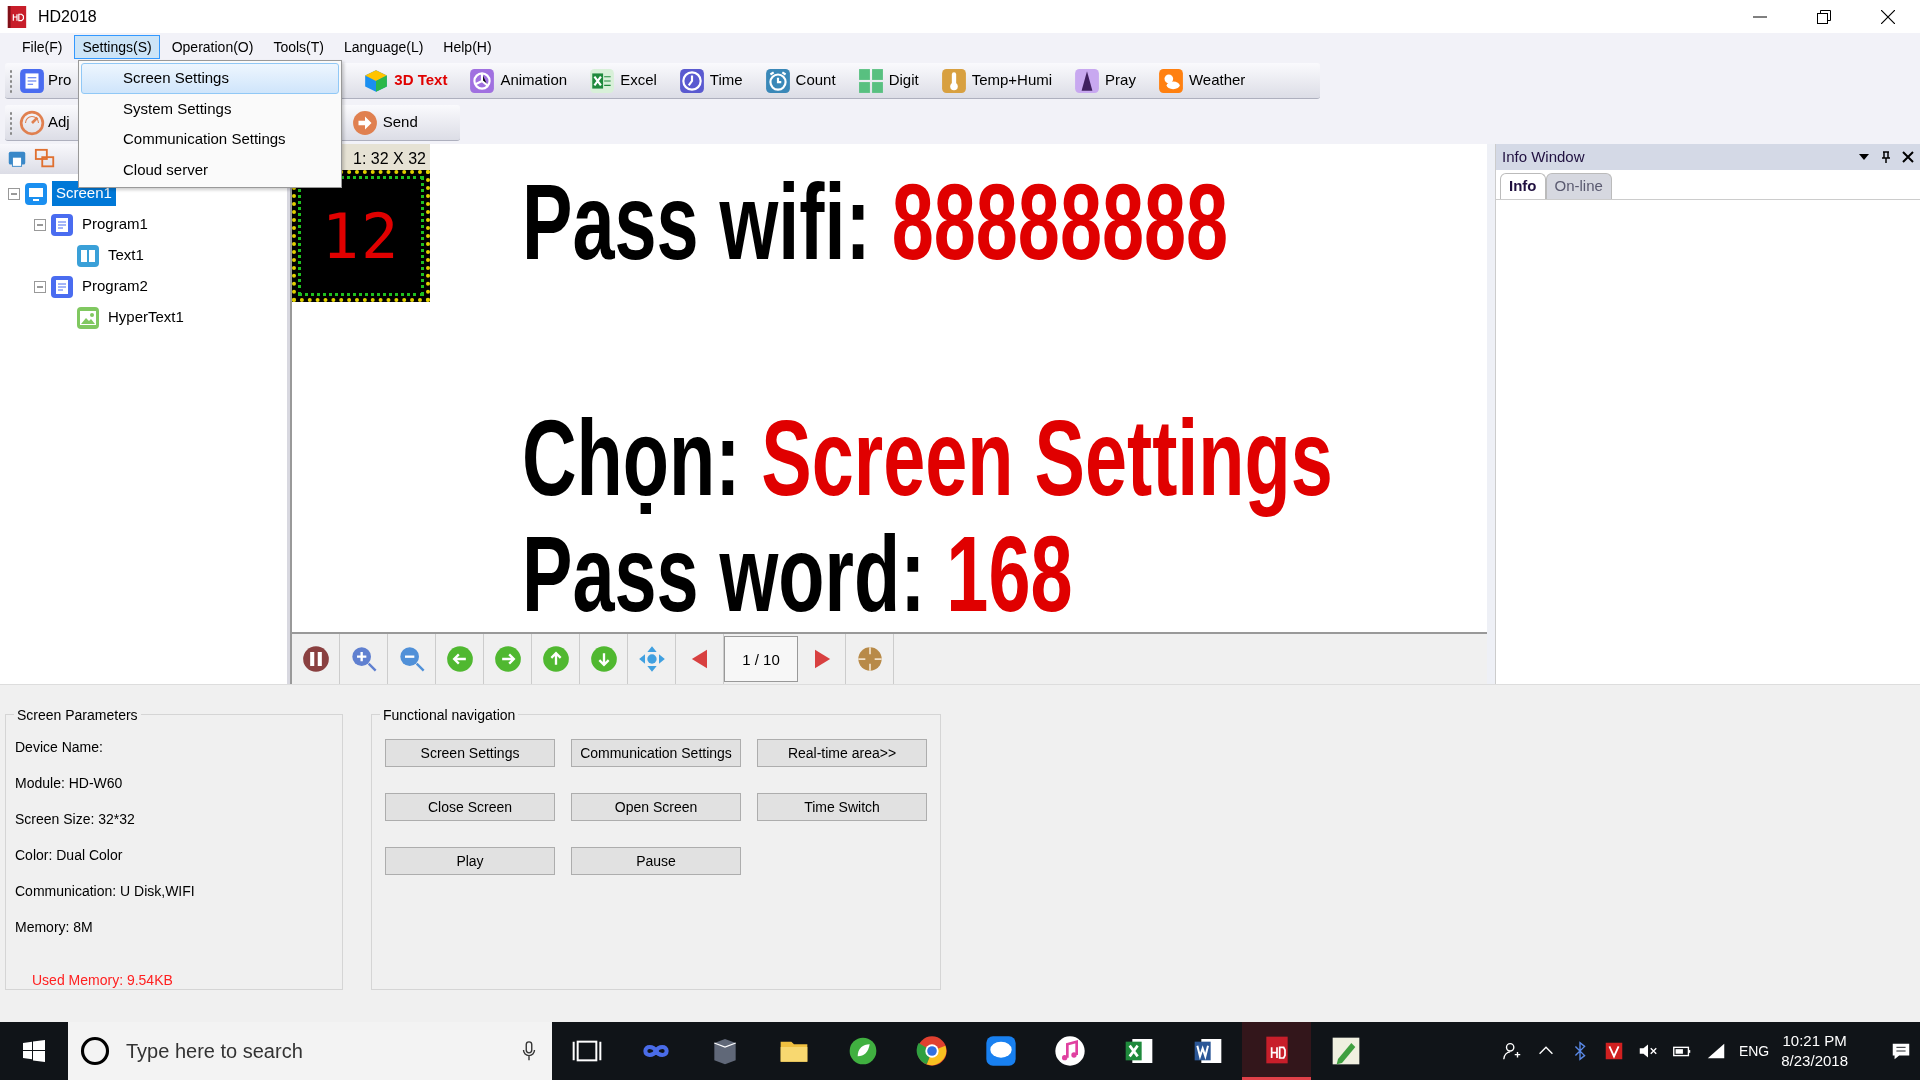 The height and width of the screenshot is (1080, 1920). What do you see at coordinates (1814, 1061) in the screenshot?
I see `clock-date: 8/23/2018` at bounding box center [1814, 1061].